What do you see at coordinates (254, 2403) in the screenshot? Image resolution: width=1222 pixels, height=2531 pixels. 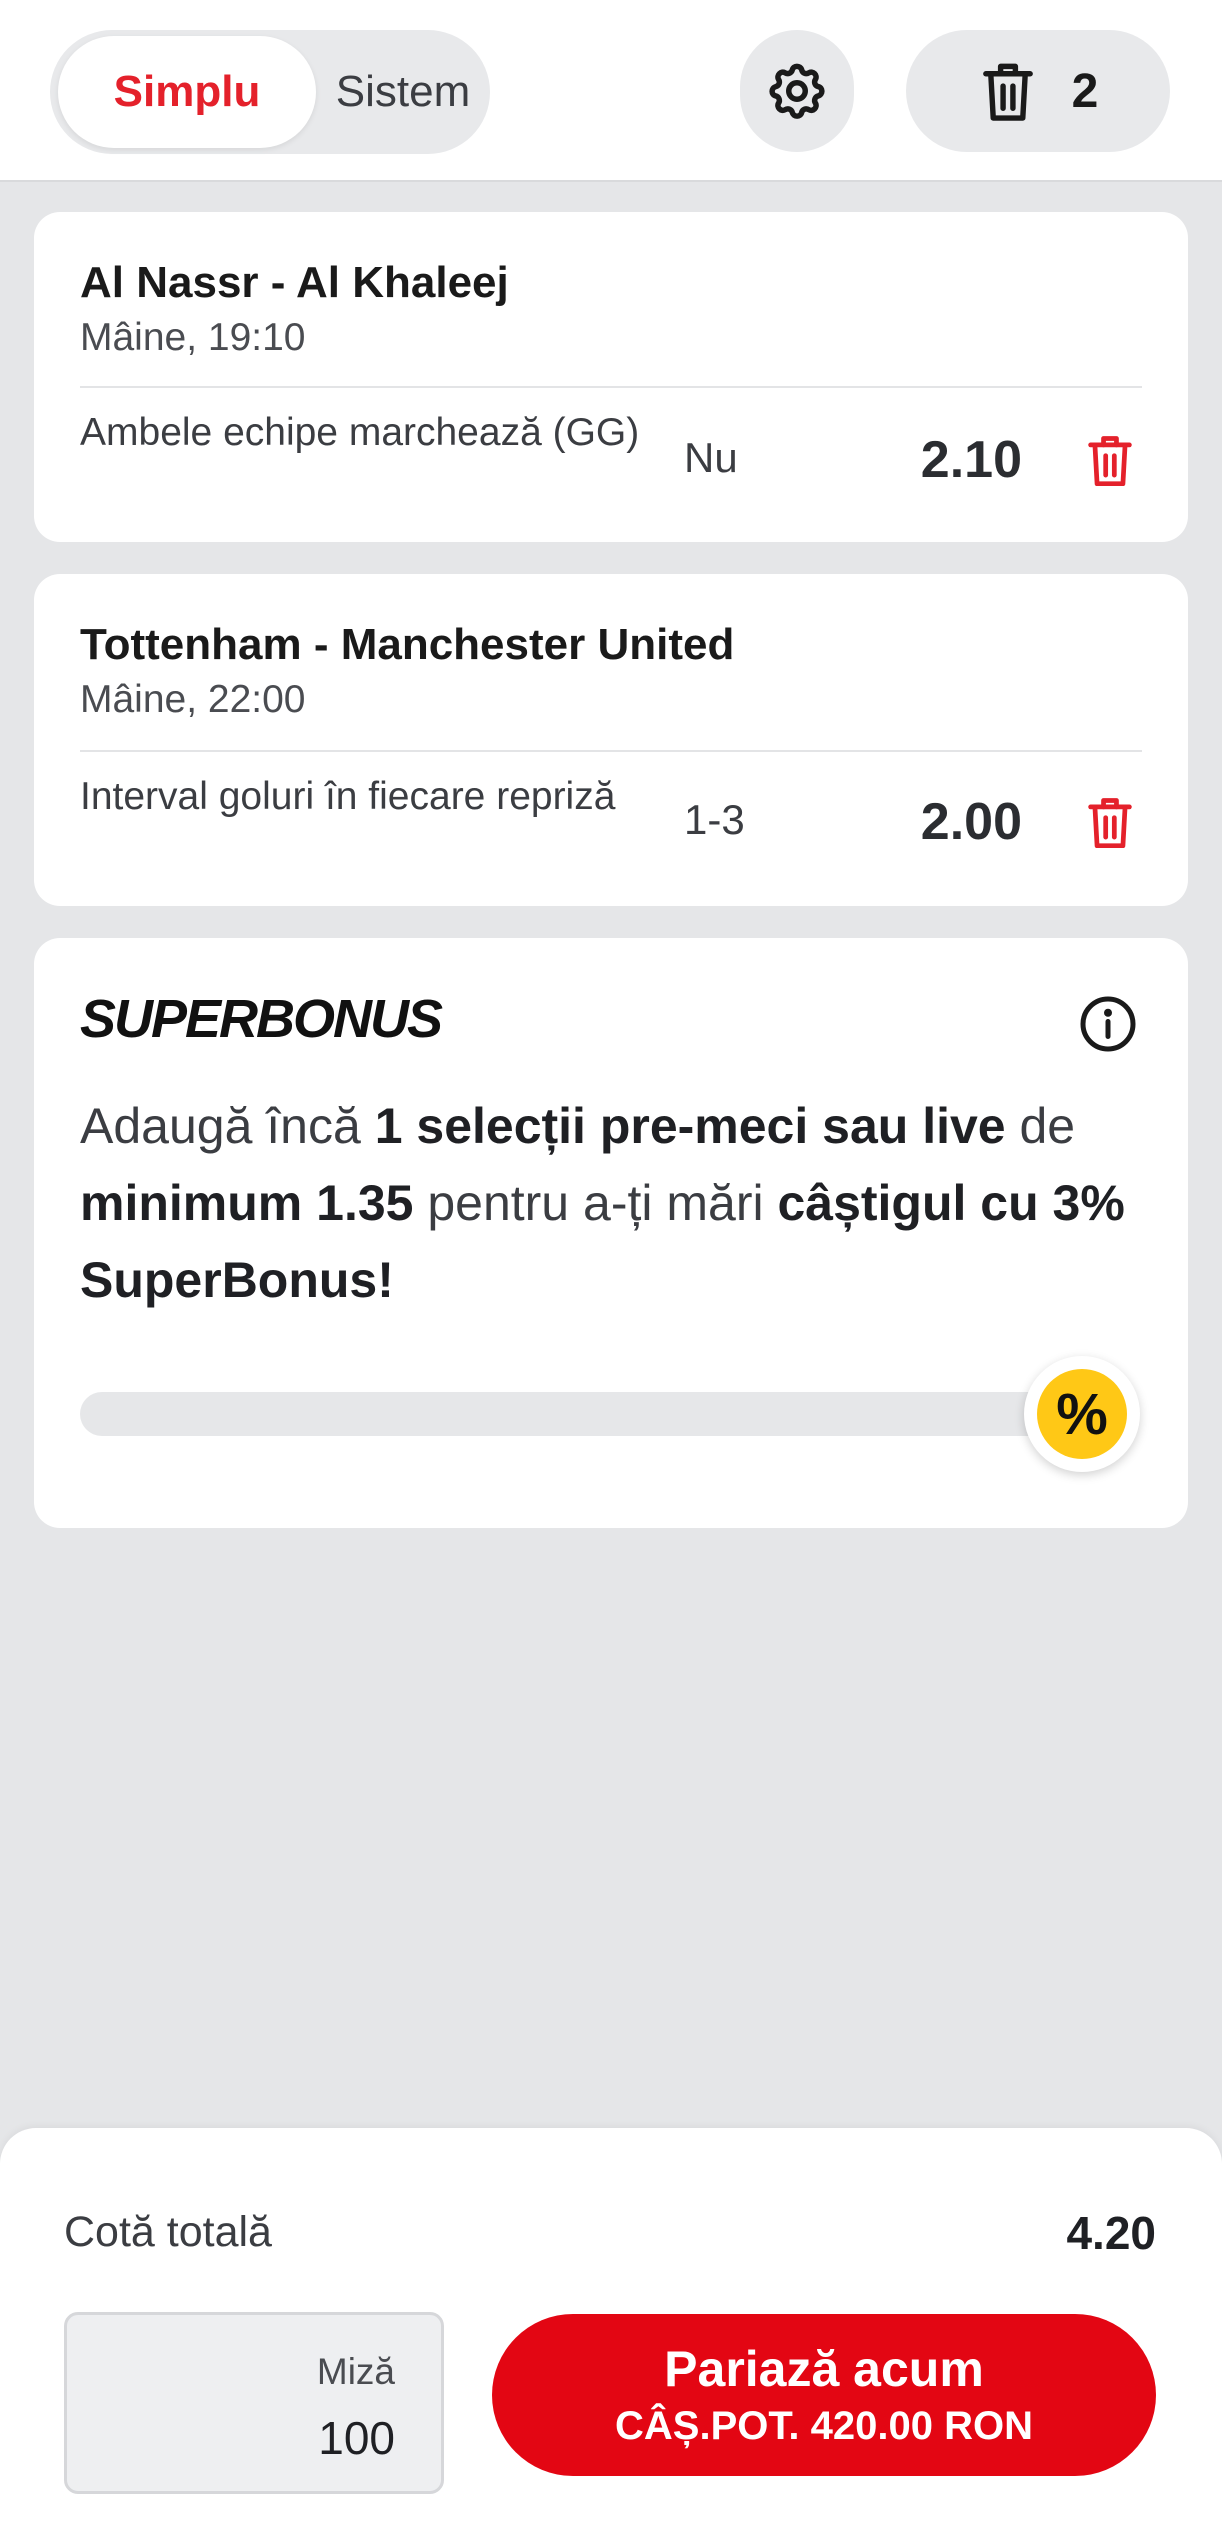 I see `stake-field: Miză` at bounding box center [254, 2403].